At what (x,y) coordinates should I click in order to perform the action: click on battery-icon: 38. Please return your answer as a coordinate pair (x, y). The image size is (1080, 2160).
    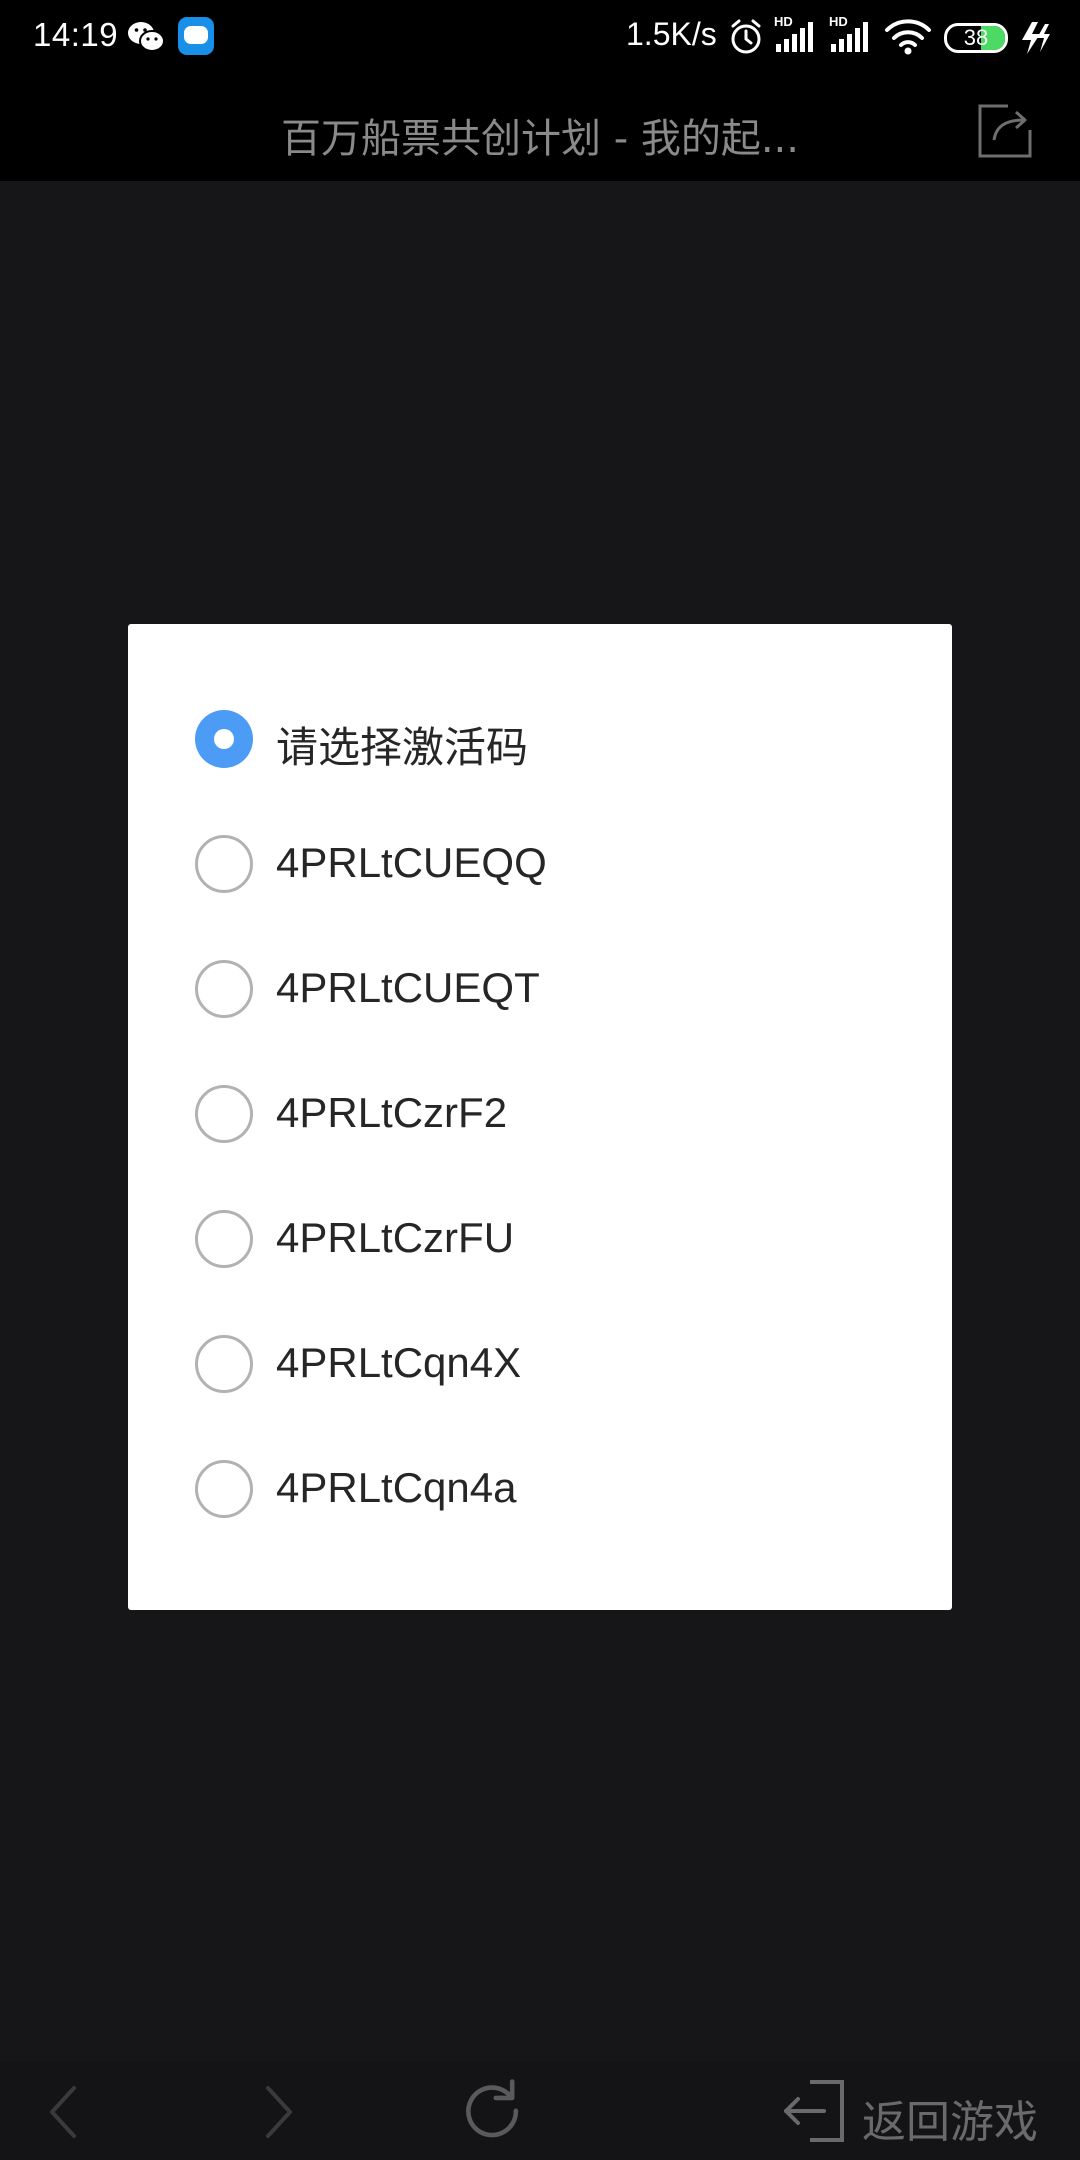
    Looking at the image, I should click on (976, 38).